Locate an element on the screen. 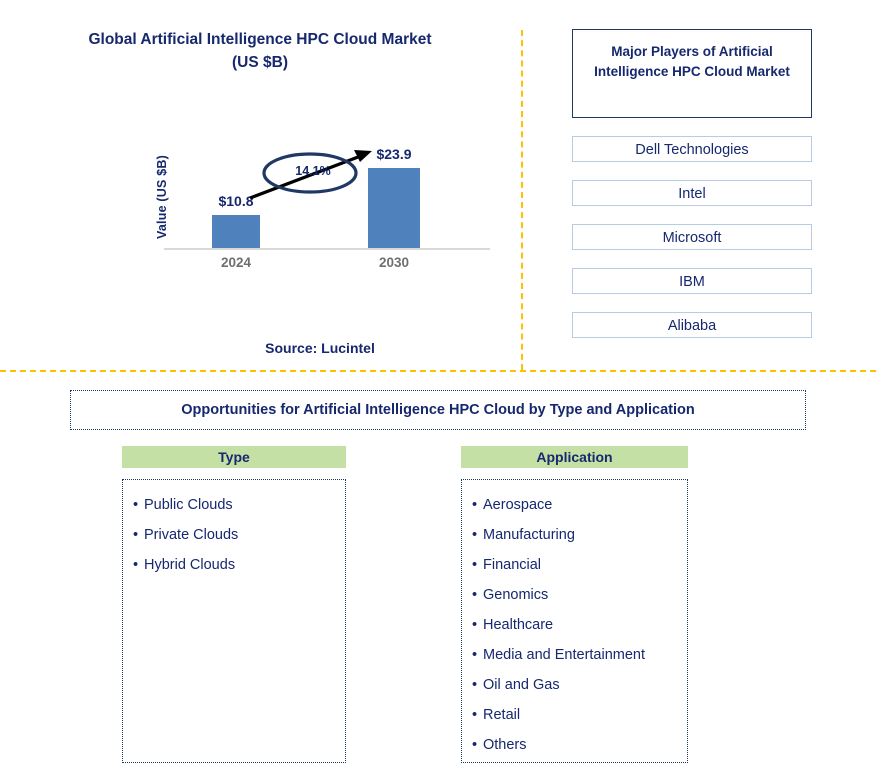  list-item-label: Manufacturing is located at coordinates (529, 535).